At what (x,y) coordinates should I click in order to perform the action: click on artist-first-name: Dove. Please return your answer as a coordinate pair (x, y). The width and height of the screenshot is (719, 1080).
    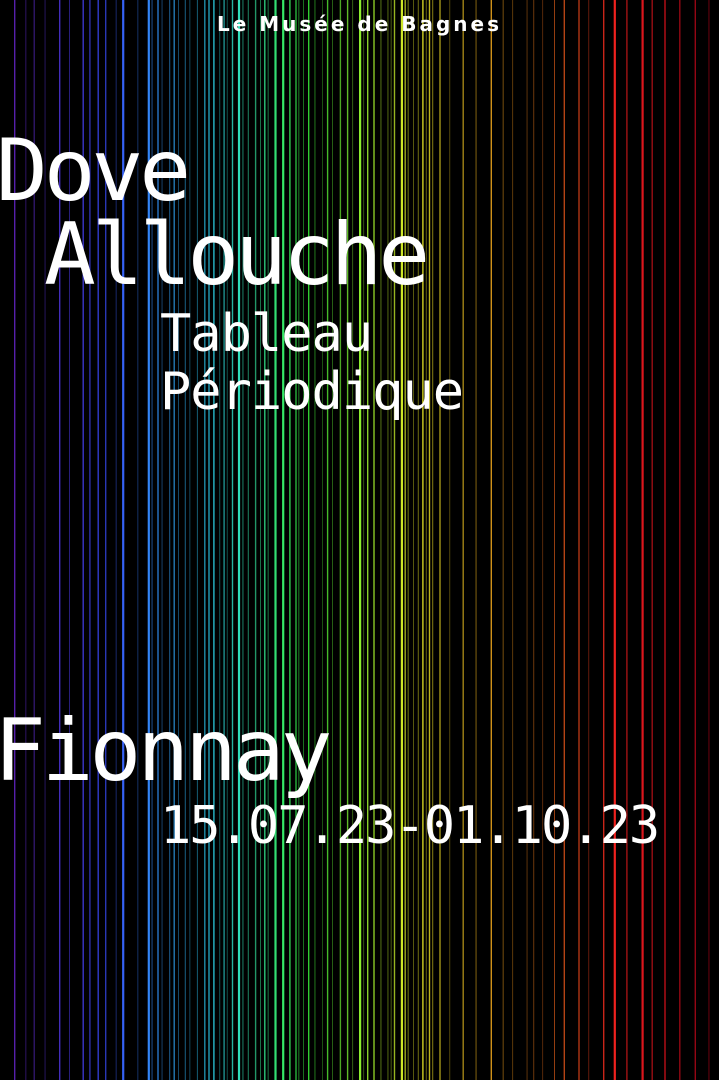
    Looking at the image, I should click on (95, 171).